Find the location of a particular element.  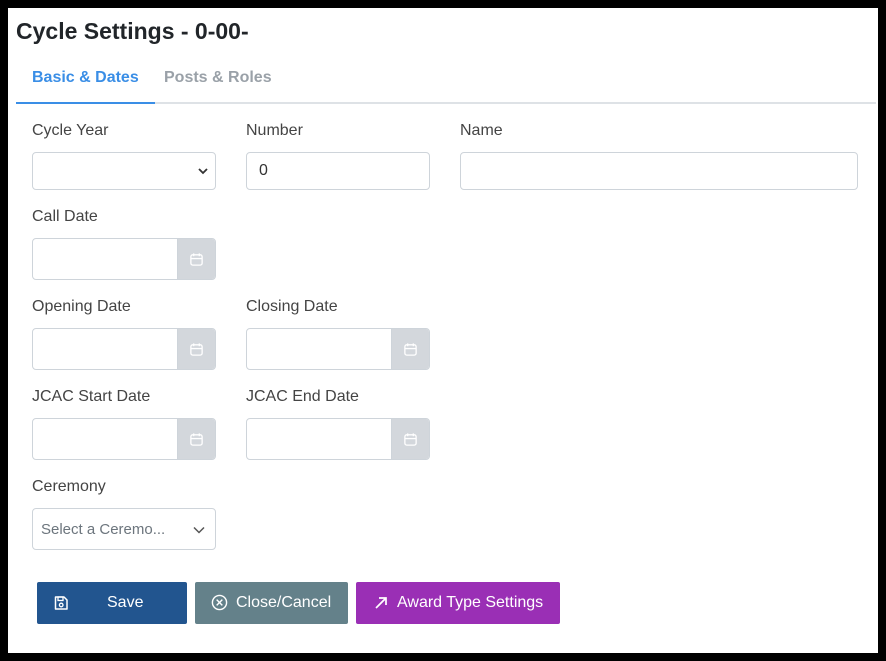

close-cancel-button-label: Close/Cancel is located at coordinates (284, 602).